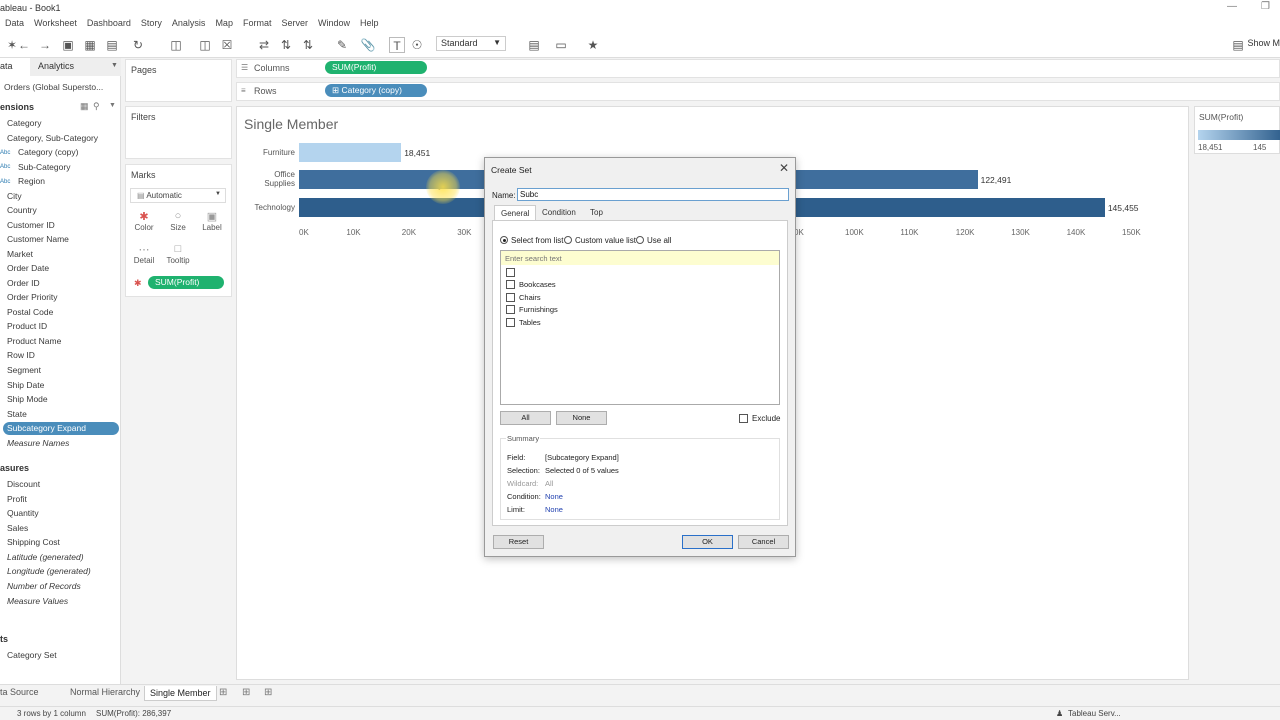 The height and width of the screenshot is (720, 1280). Describe the element at coordinates (14, 24) in the screenshot. I see `menu-data: Data` at that location.